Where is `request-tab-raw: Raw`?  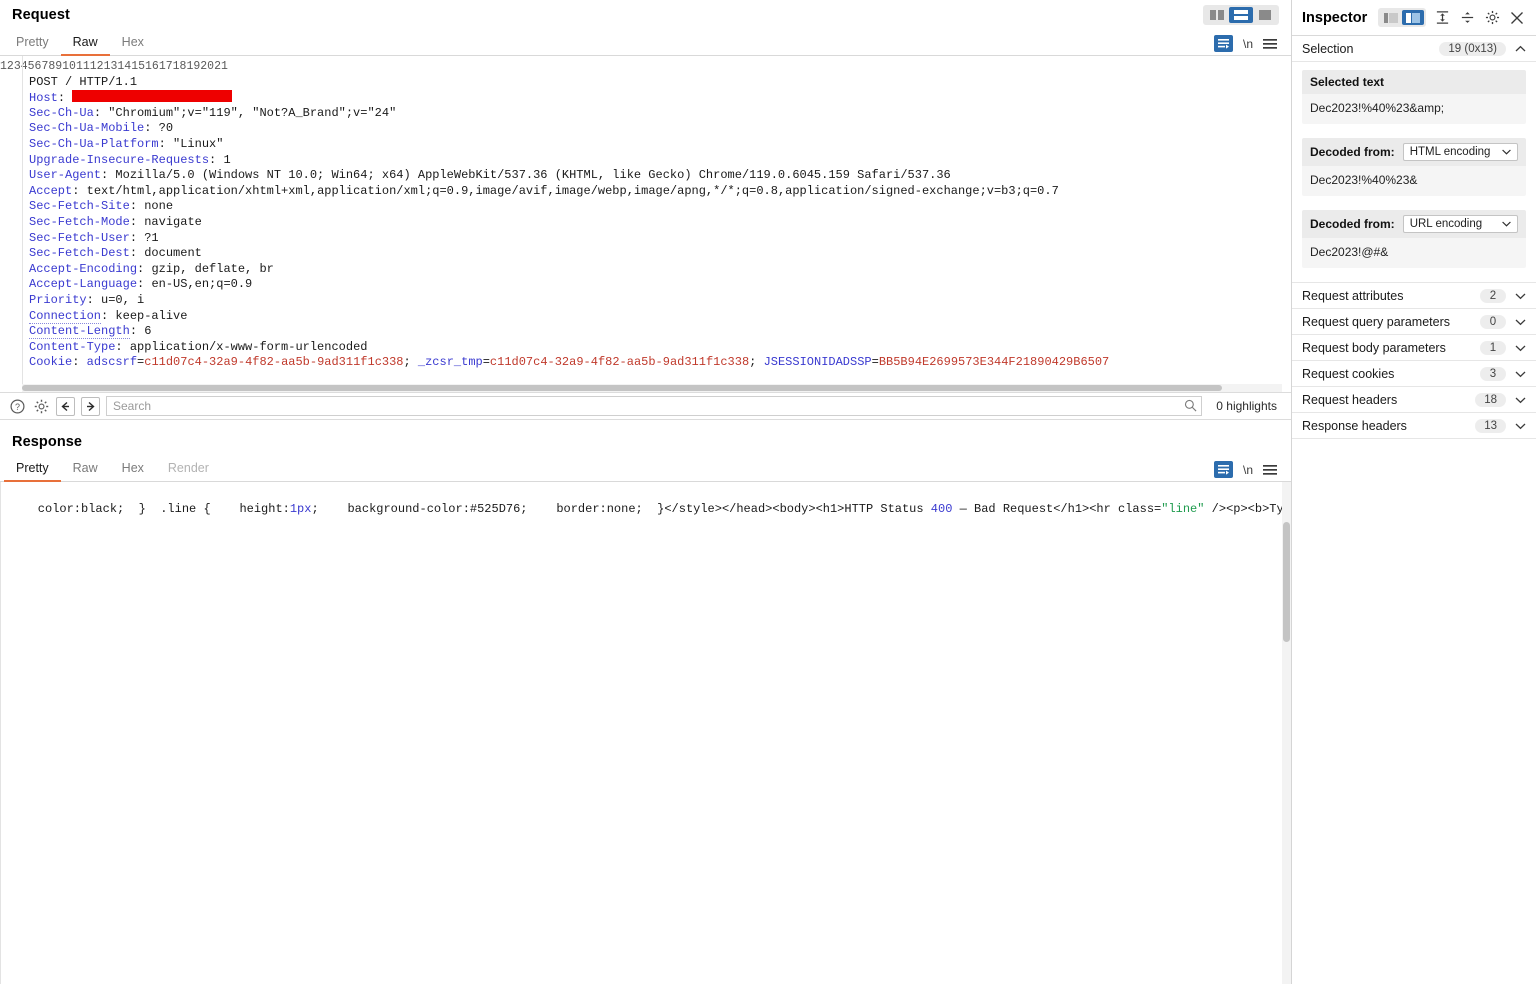
request-tab-raw: Raw is located at coordinates (85, 44).